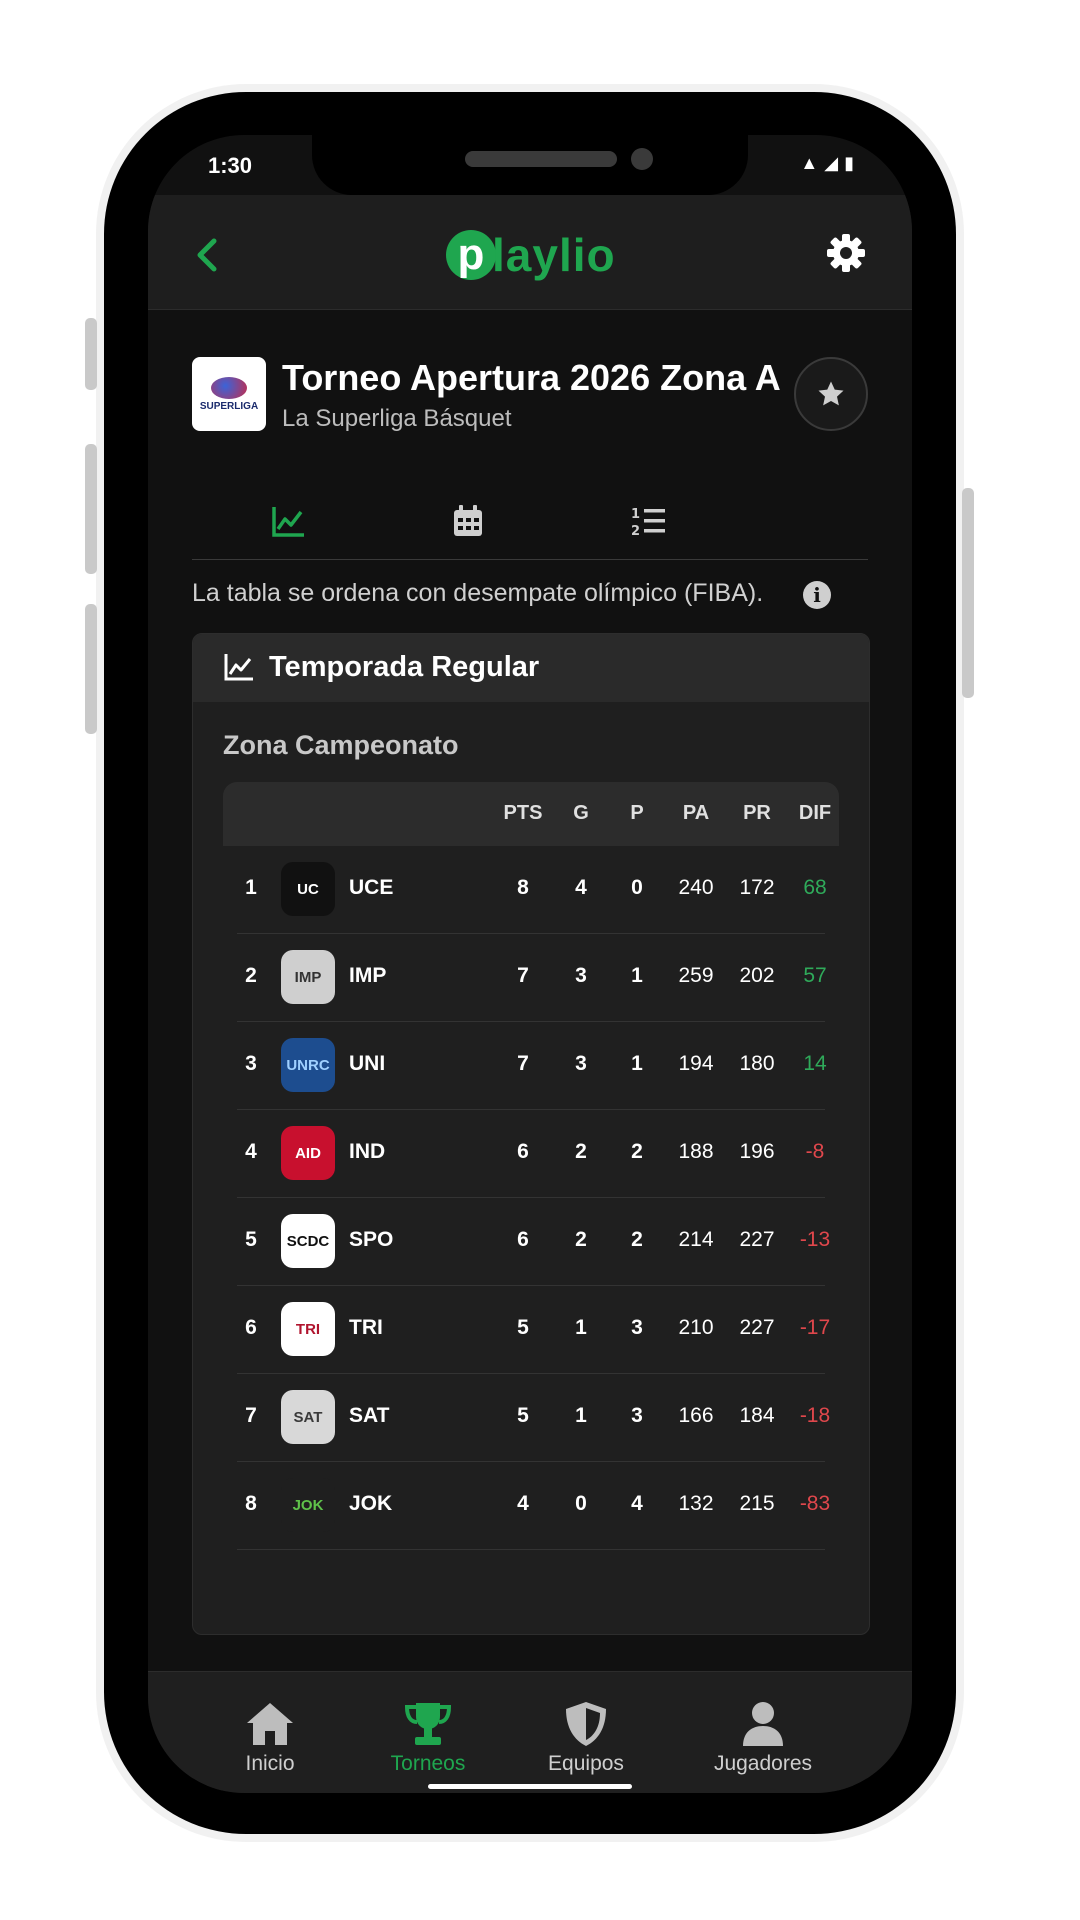 The width and height of the screenshot is (1080, 1920). I want to click on col-header-p: P, so click(637, 813).